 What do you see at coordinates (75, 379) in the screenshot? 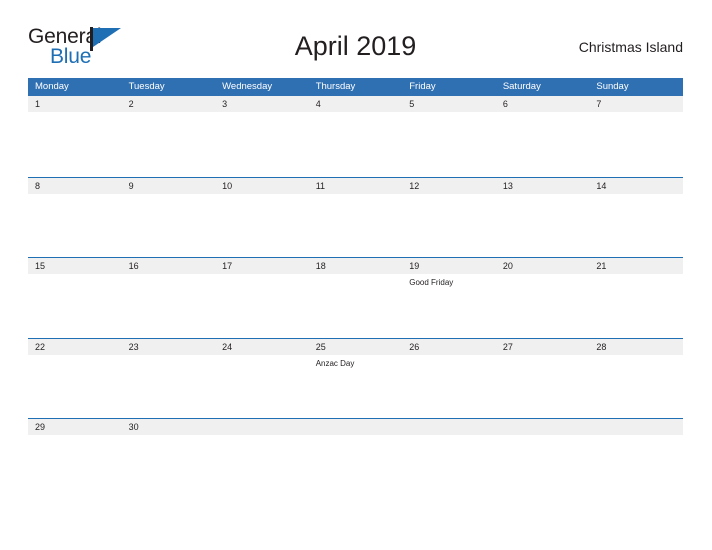
I see `day-cell: 22` at bounding box center [75, 379].